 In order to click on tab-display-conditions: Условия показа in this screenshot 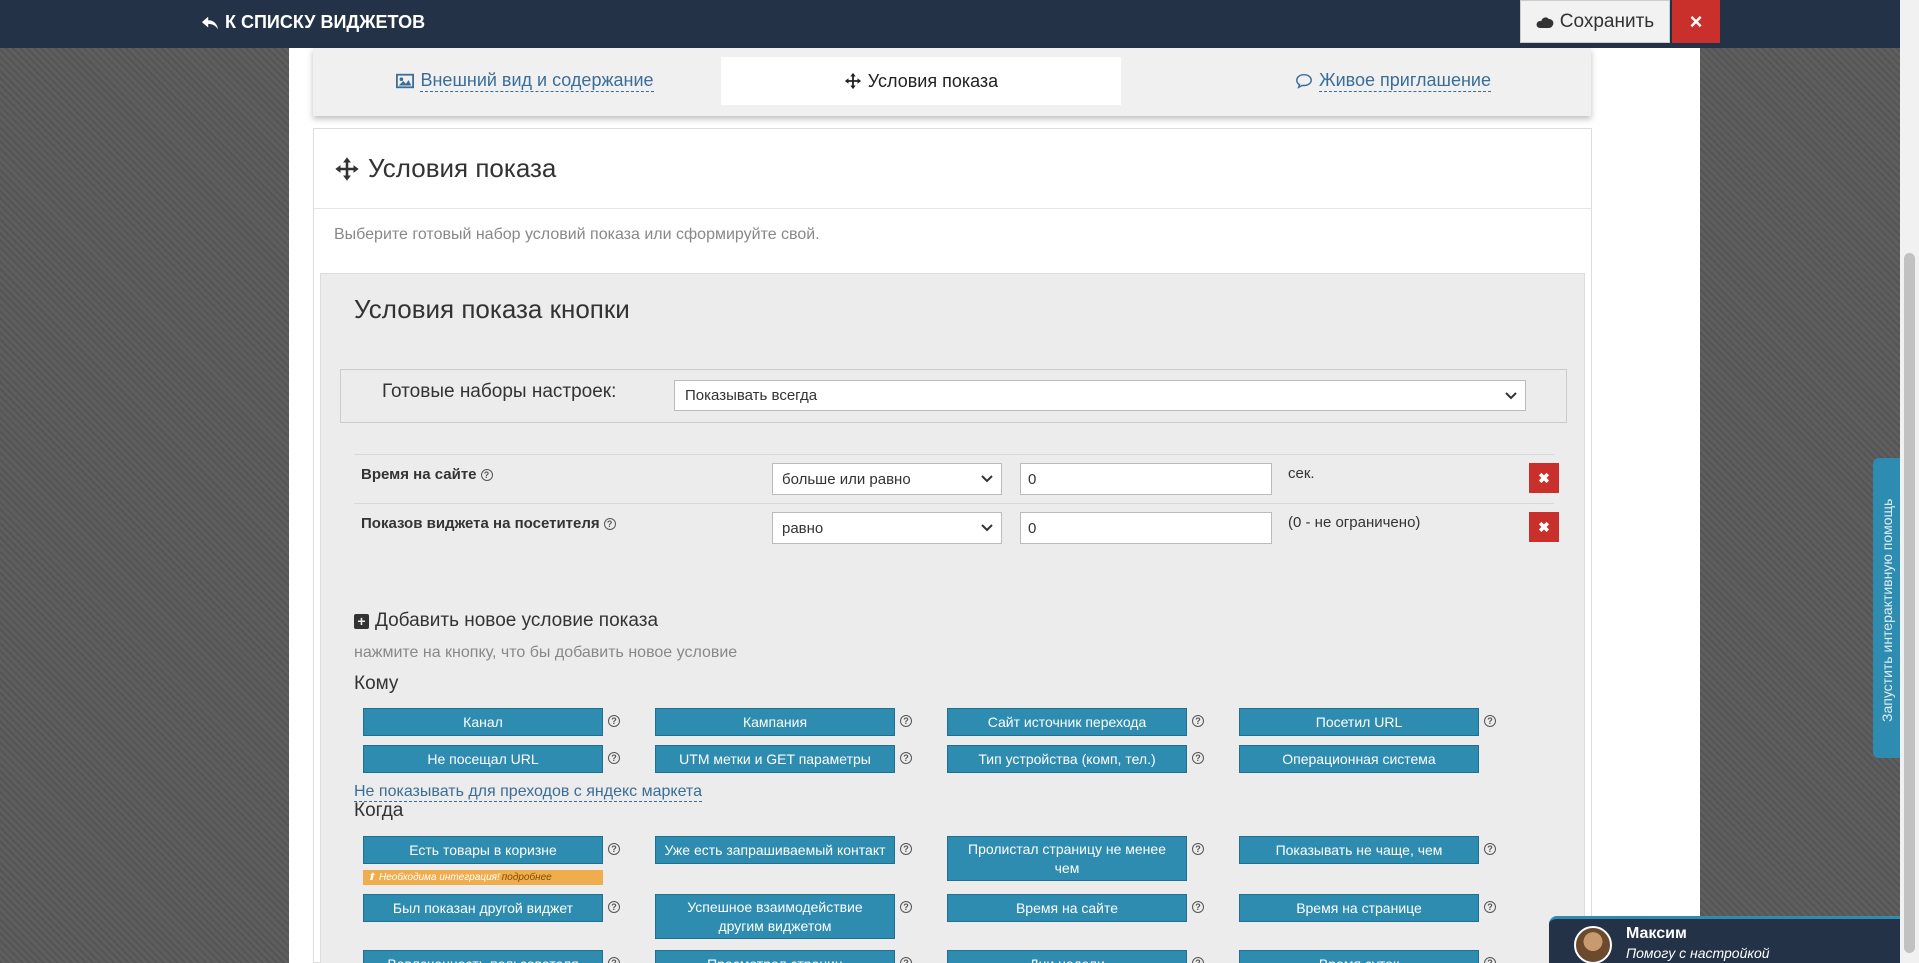, I will do `click(921, 81)`.